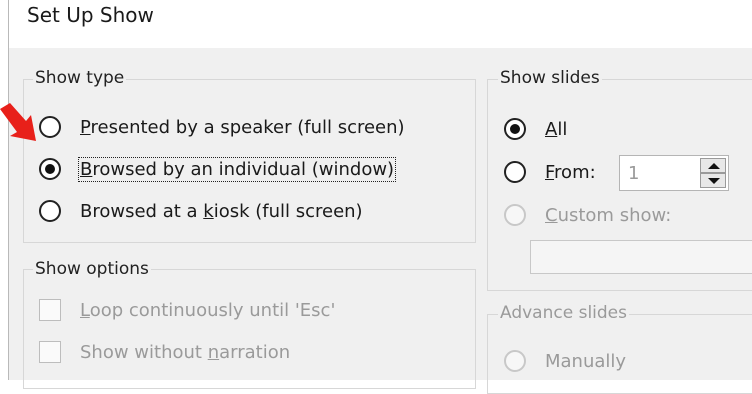  Describe the element at coordinates (50, 310) in the screenshot. I see `loop-continuously-checkbox` at that location.